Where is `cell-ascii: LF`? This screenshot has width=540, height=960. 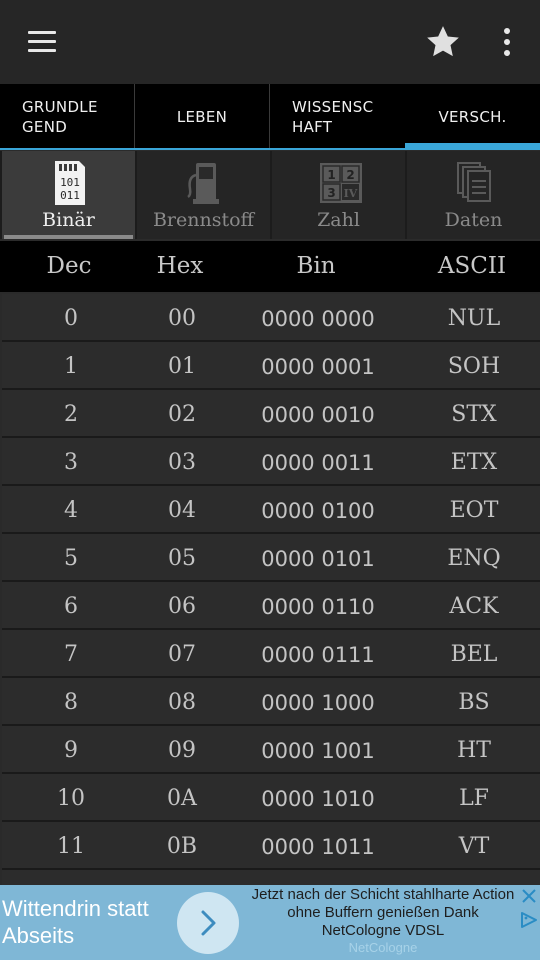
cell-ascii: LF is located at coordinates (474, 798).